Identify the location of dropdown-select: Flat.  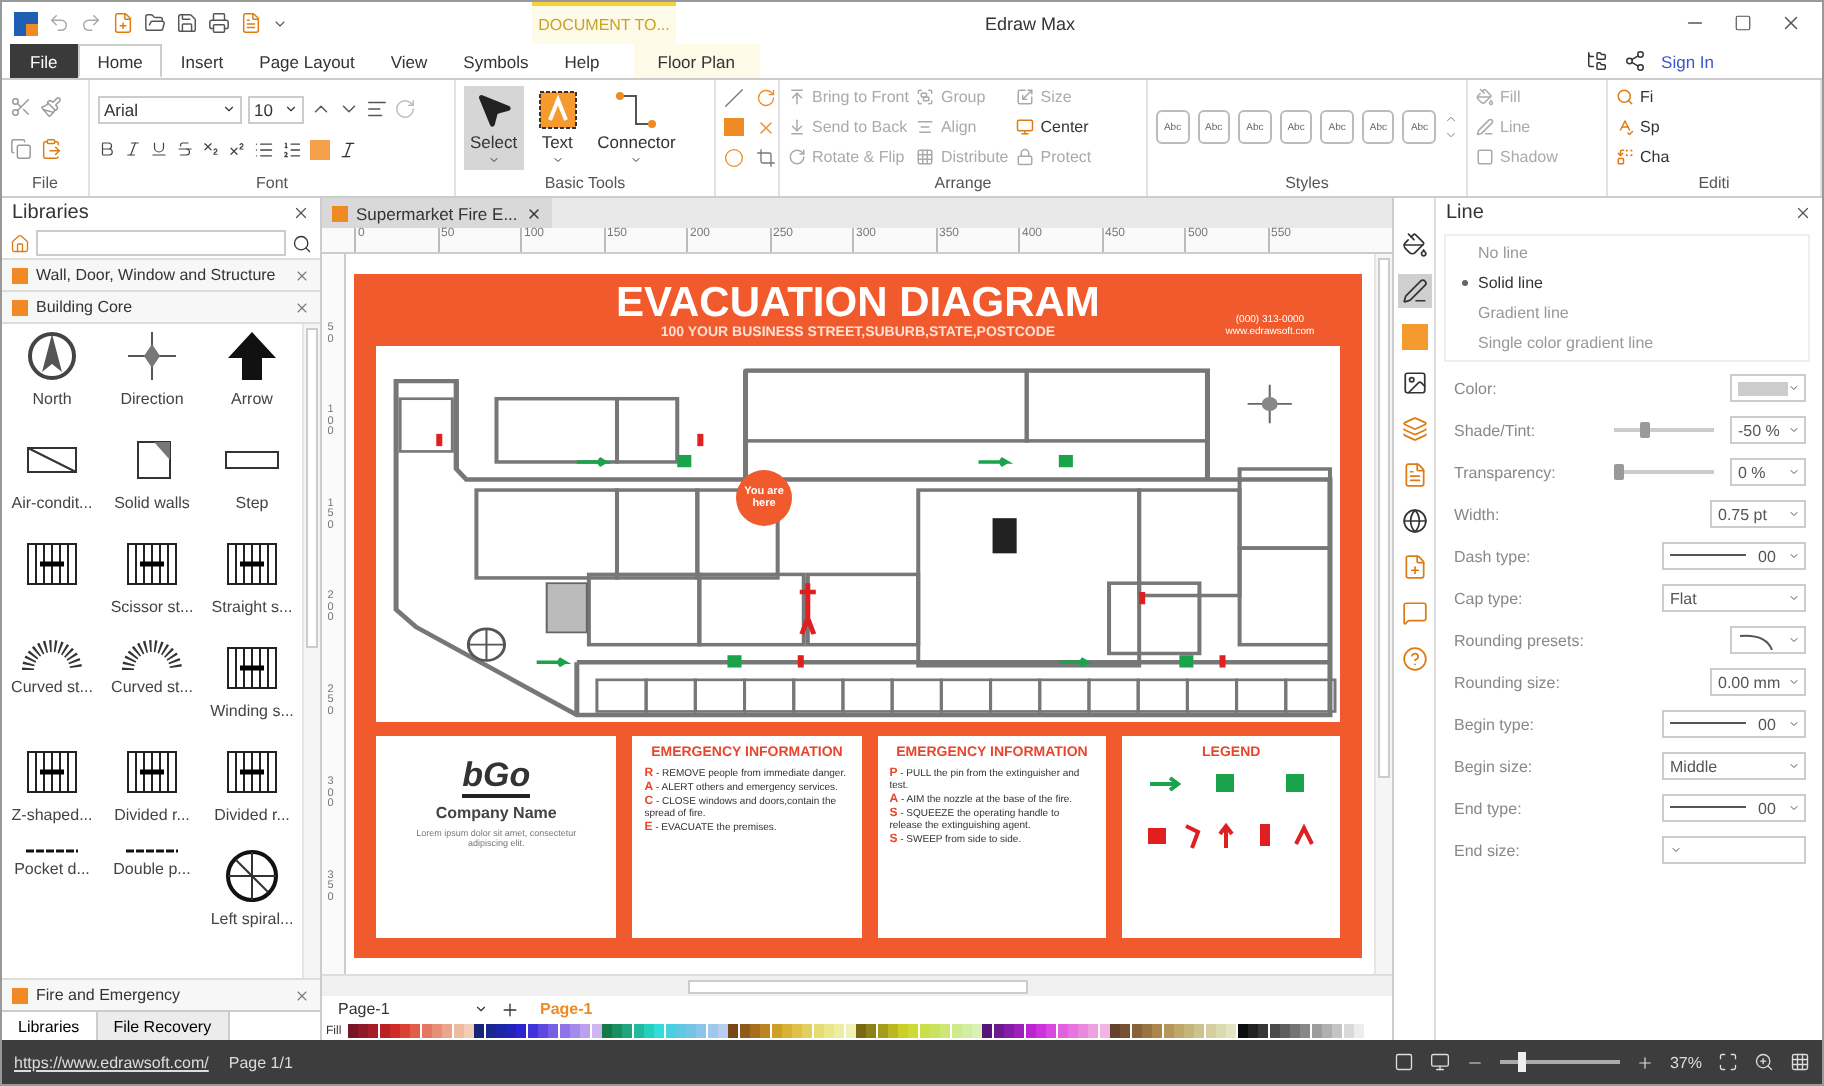
(1734, 598).